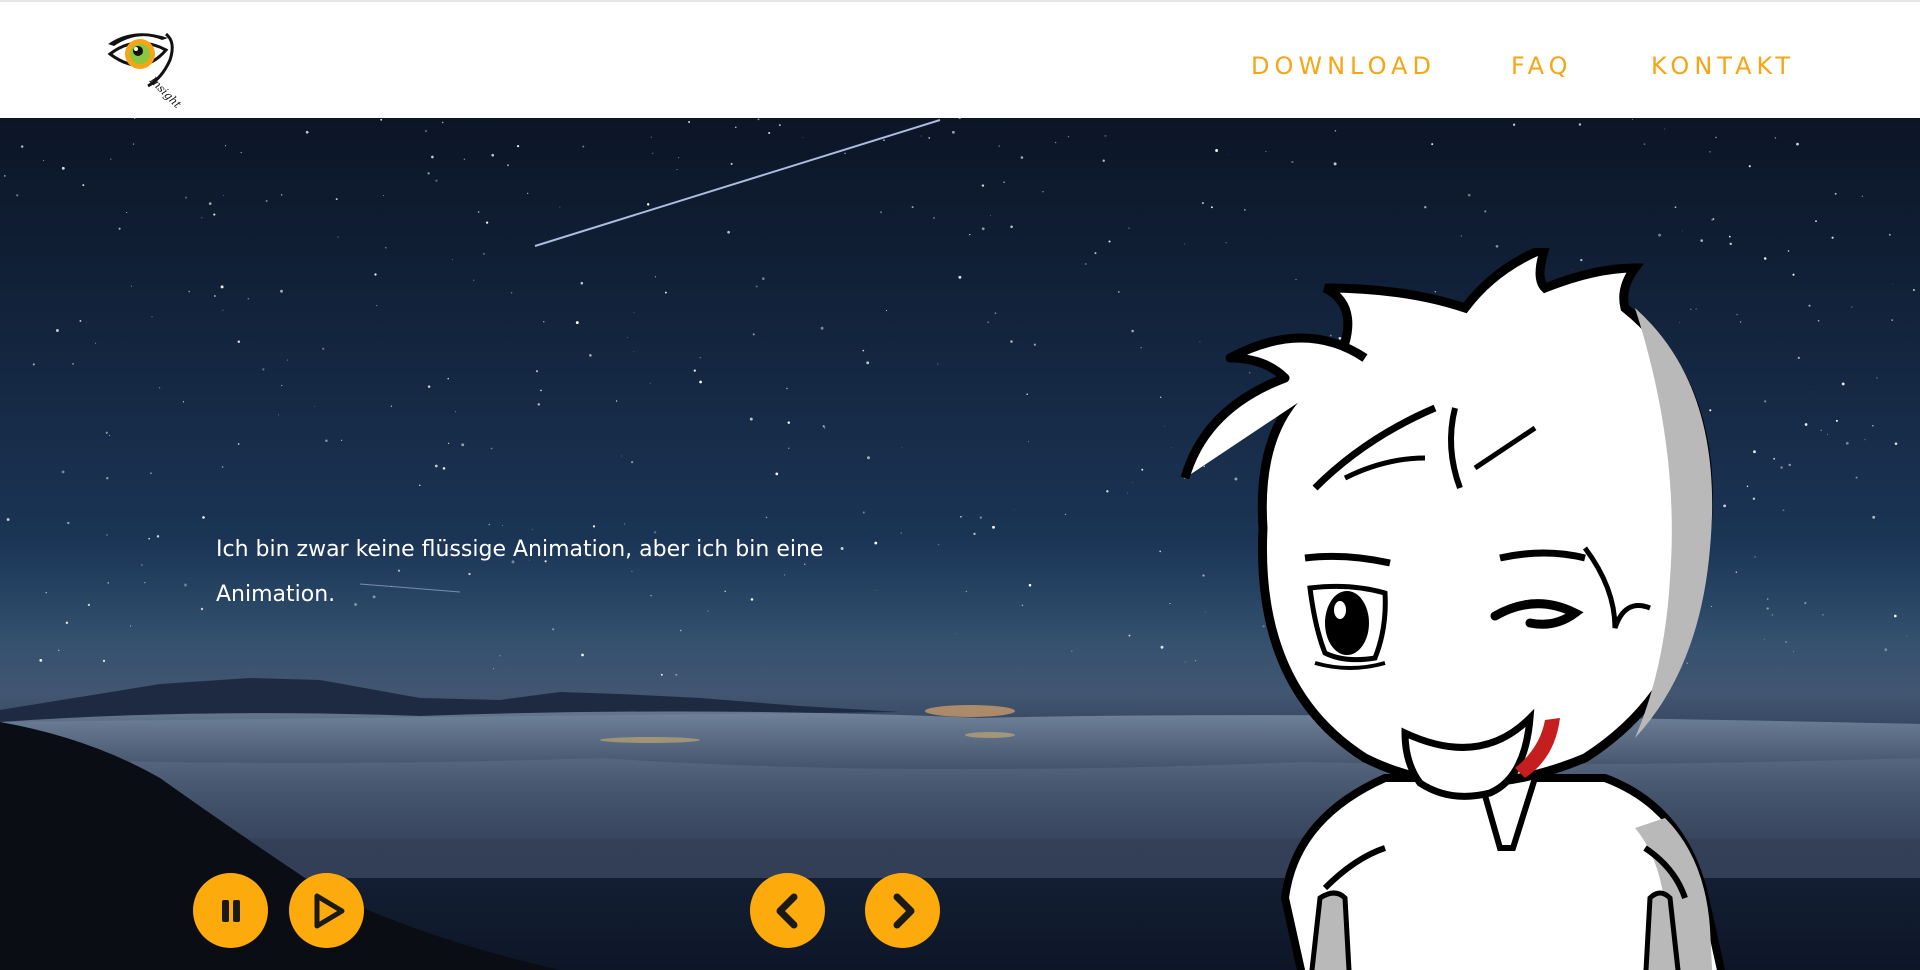  I want to click on next-button, so click(902, 910).